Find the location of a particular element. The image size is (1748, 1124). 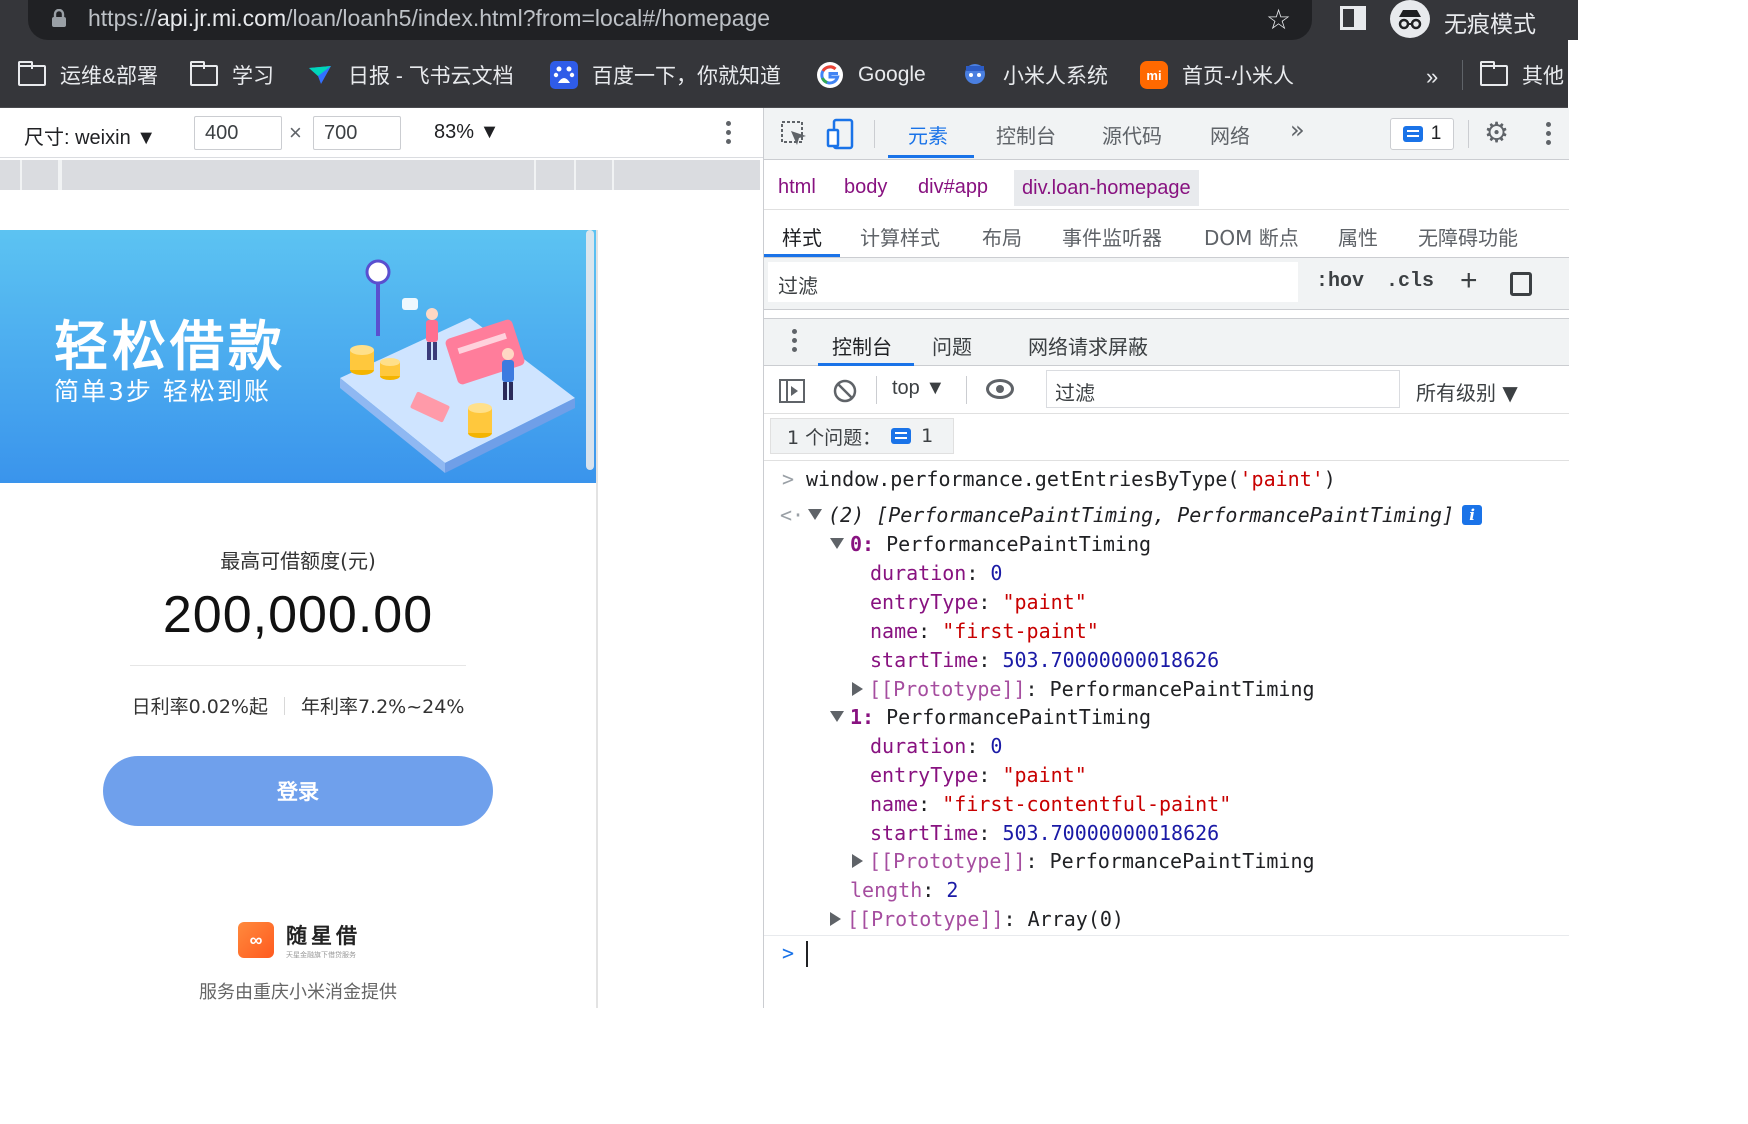

side-panel-icon is located at coordinates (1353, 18).